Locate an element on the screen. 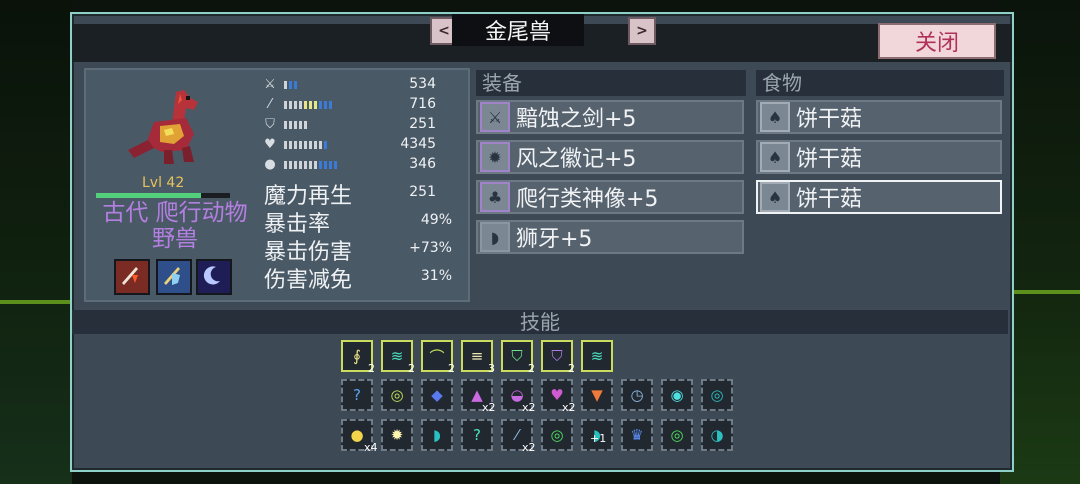 The height and width of the screenshot is (484, 1080). skill-lime-ring-icon: ◎ is located at coordinates (677, 435).